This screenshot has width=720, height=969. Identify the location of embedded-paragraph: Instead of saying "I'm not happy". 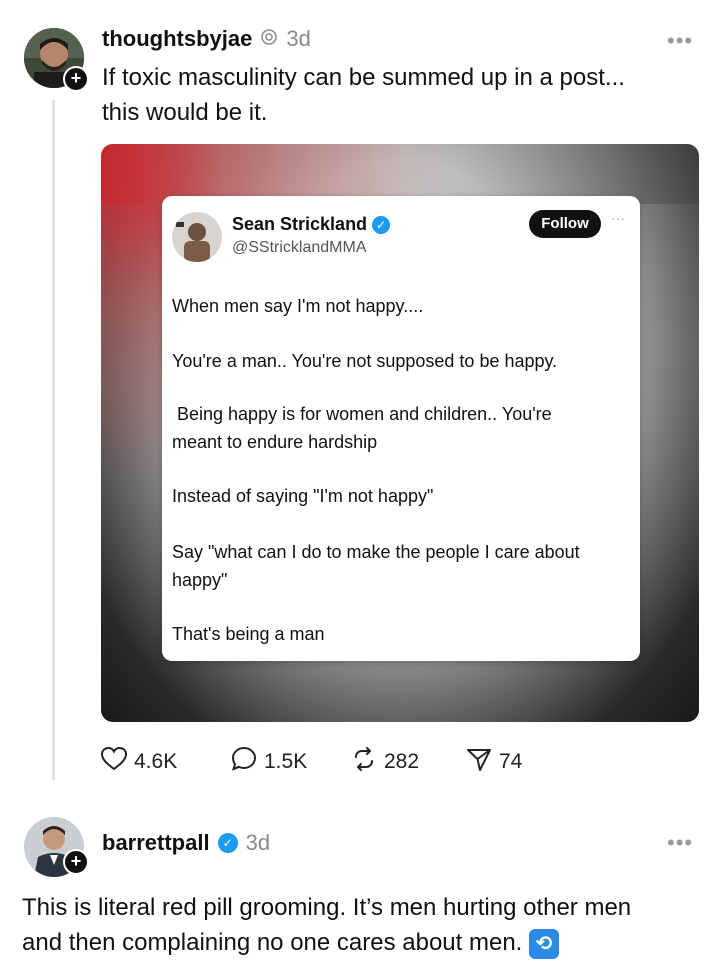
(303, 496).